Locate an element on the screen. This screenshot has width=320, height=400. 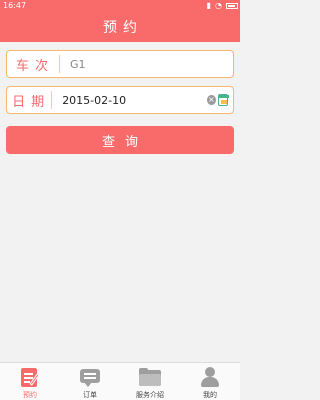
tab-services: 服务介绍 is located at coordinates (150, 381).